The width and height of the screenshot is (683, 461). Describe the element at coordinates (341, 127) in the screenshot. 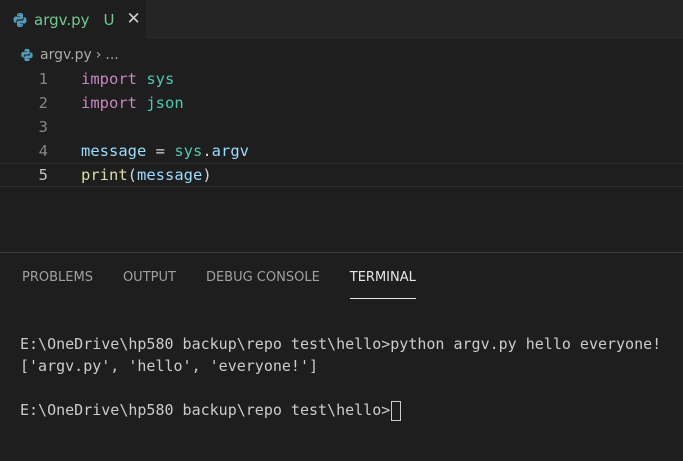

I see `code-line: 3` at that location.